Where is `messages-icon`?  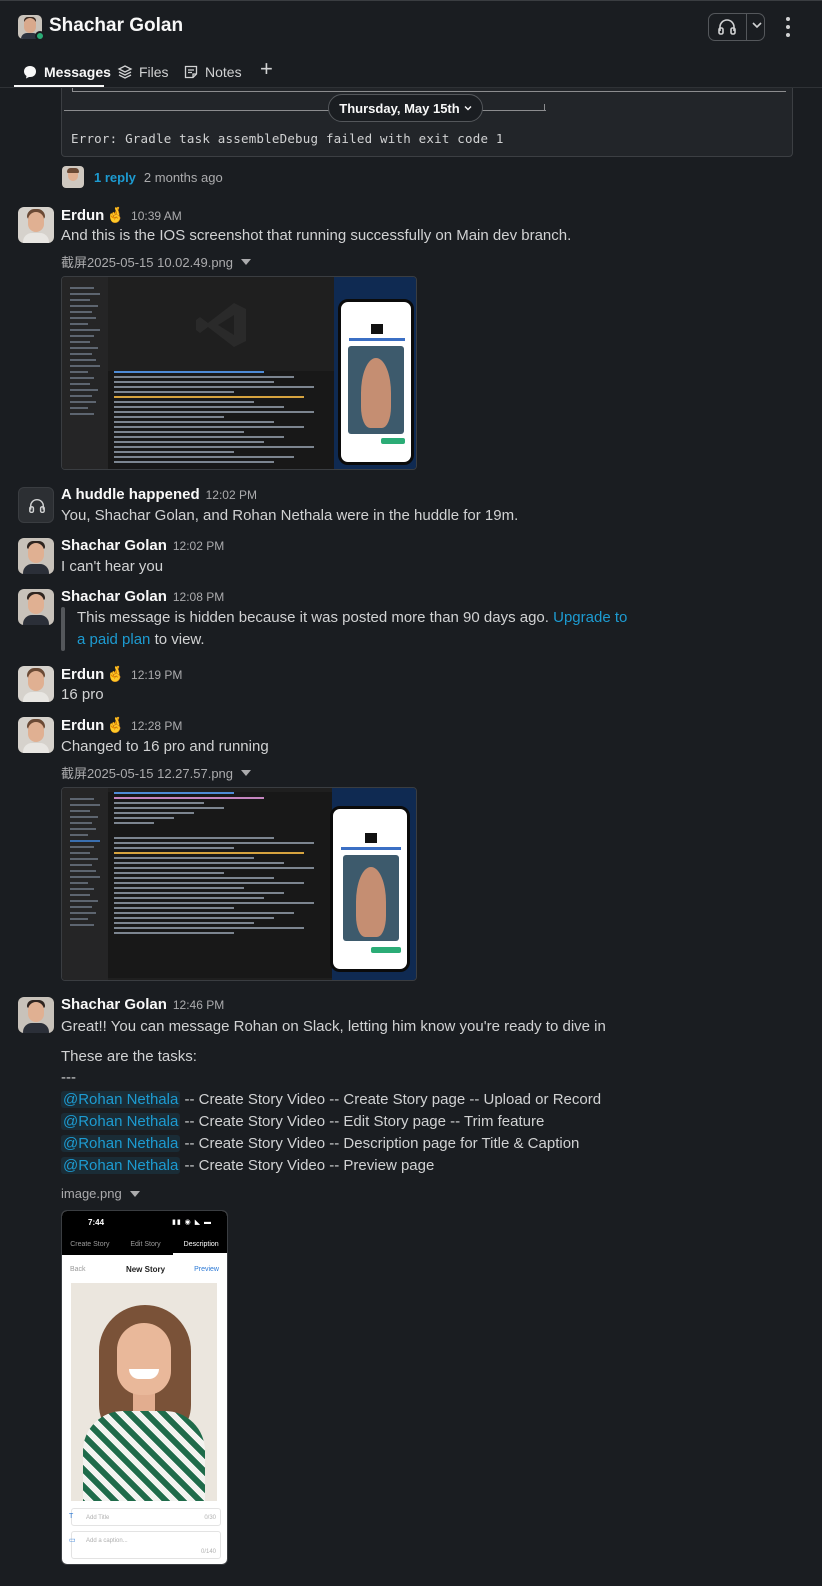 messages-icon is located at coordinates (30, 72).